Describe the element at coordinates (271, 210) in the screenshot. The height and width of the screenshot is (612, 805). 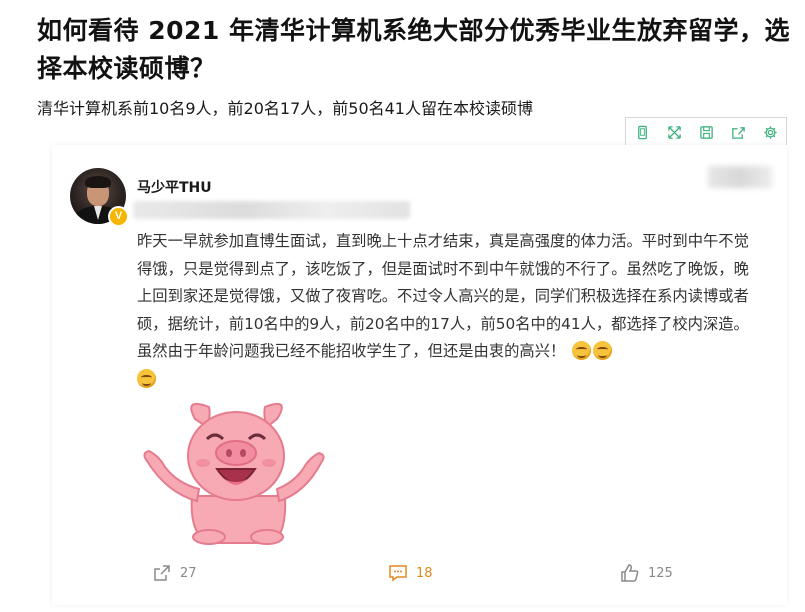
I see `blurred-meta` at that location.